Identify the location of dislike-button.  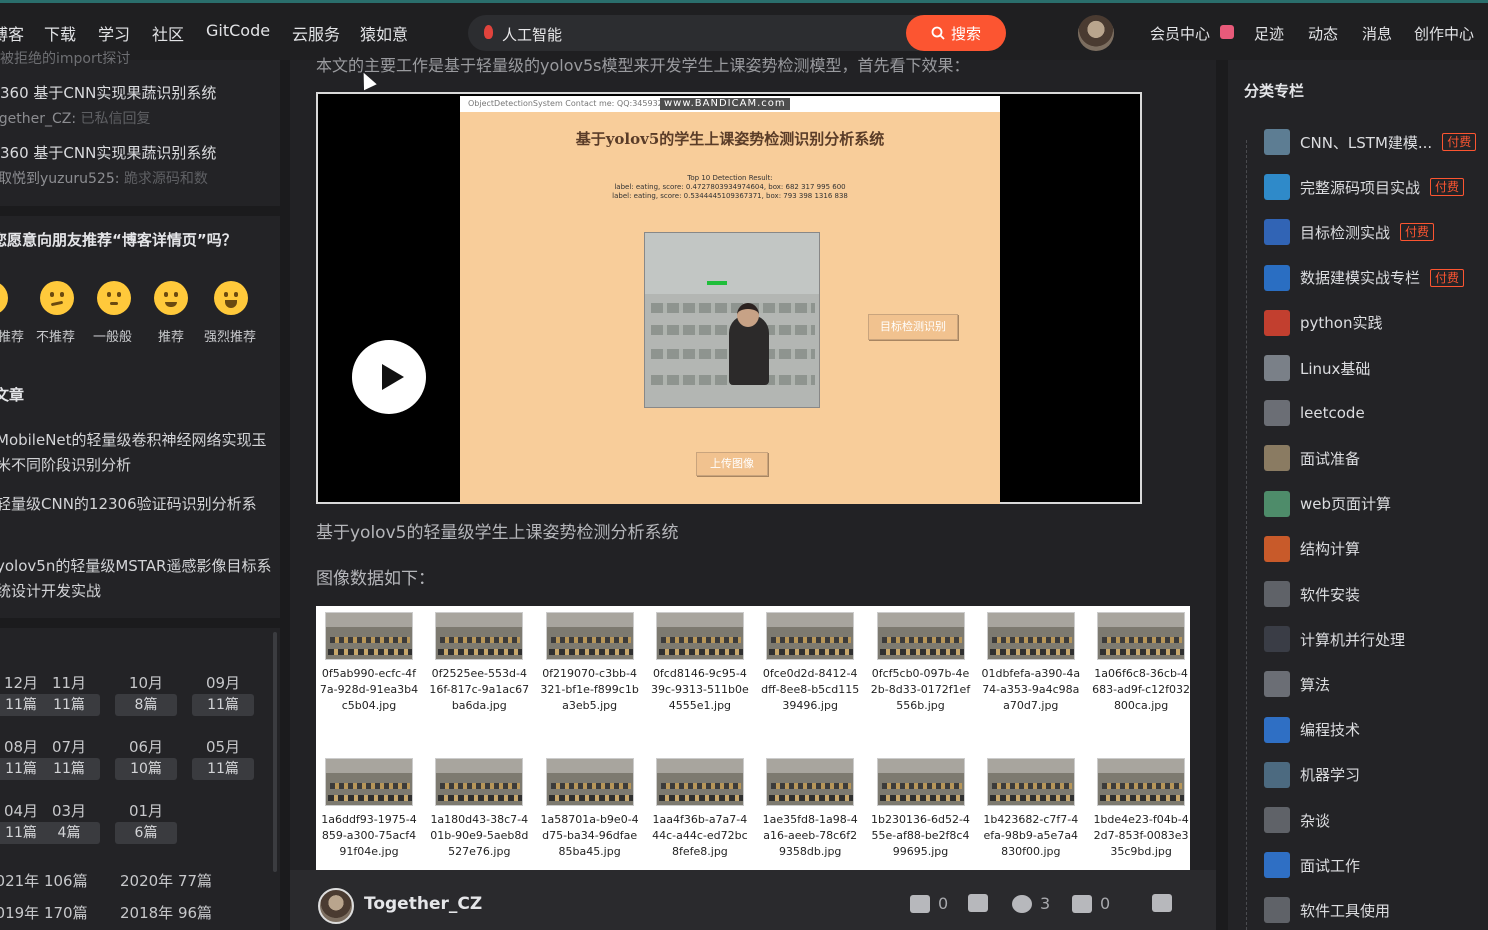
(978, 903).